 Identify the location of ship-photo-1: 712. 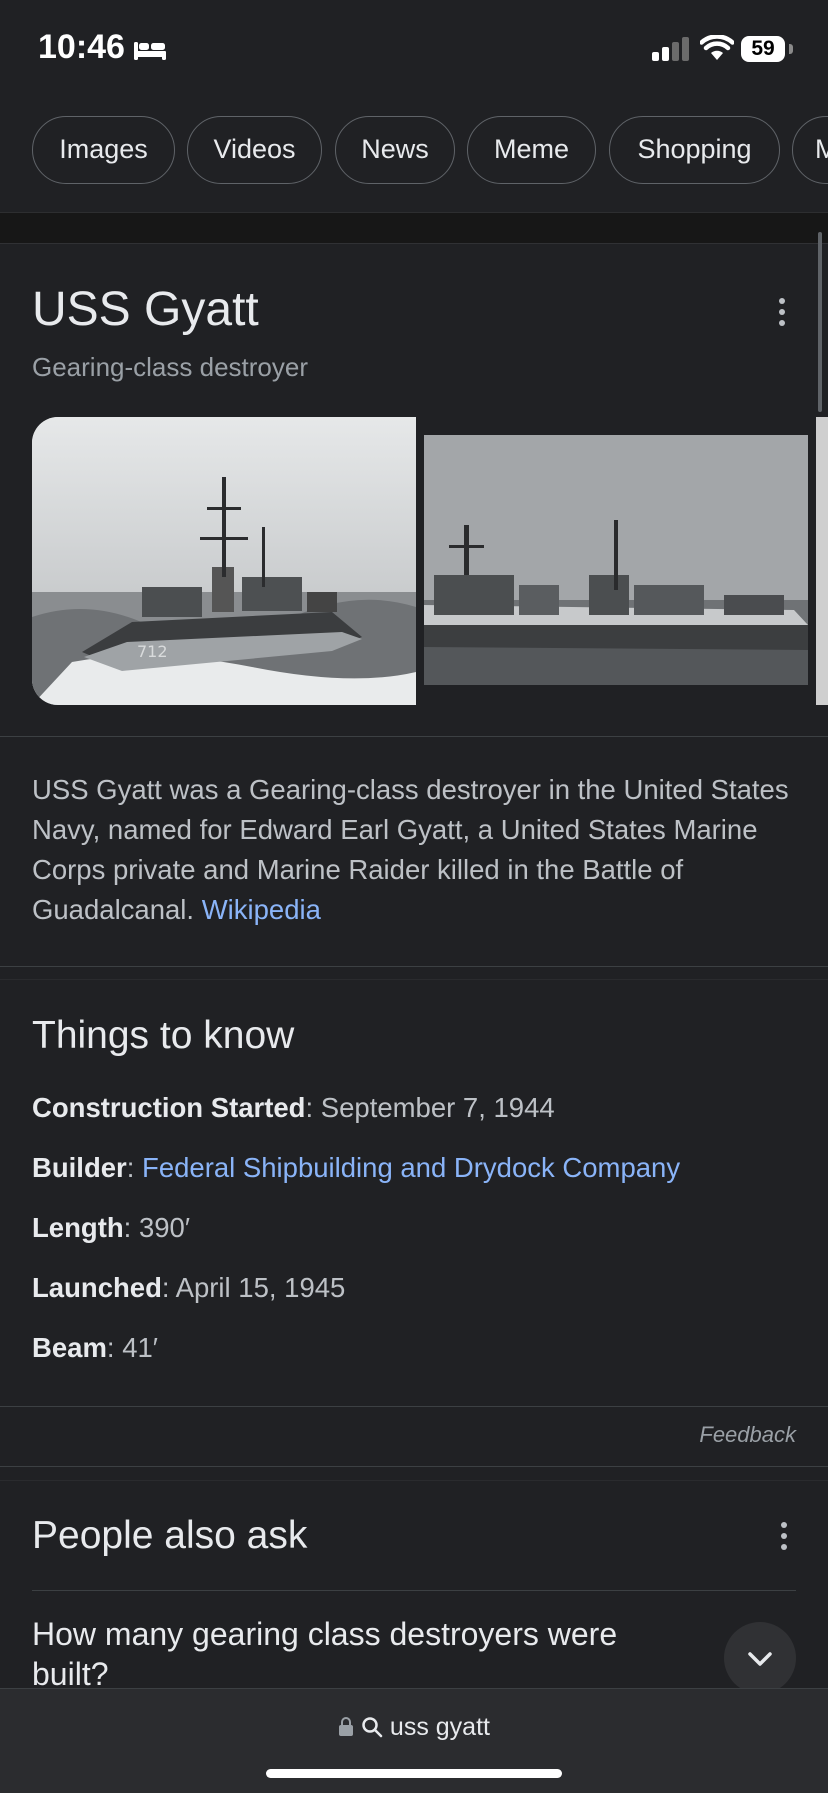
(224, 561).